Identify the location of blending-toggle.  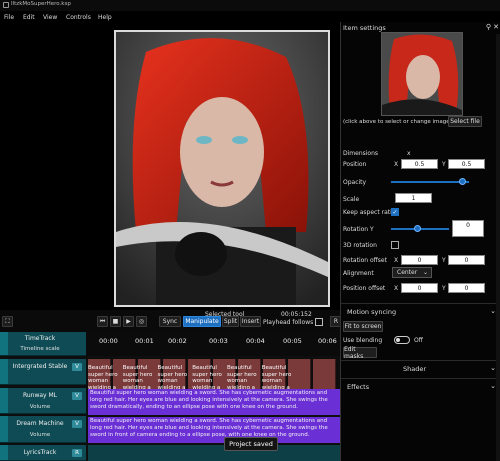
(402, 340).